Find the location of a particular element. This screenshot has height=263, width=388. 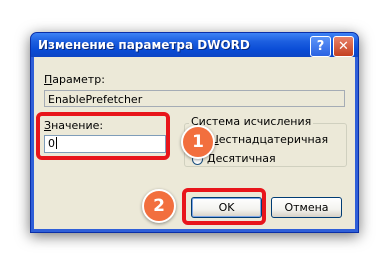

step-marker-1: 1 is located at coordinates (198, 142).